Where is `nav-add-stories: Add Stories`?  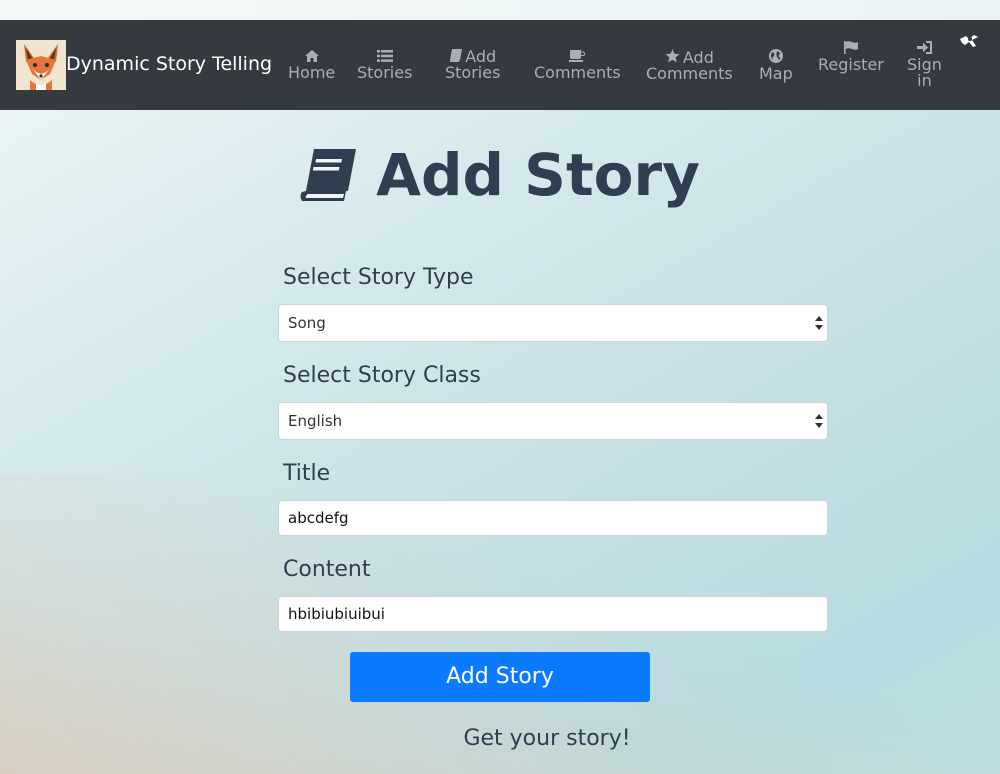 nav-add-stories: Add Stories is located at coordinates (472, 65).